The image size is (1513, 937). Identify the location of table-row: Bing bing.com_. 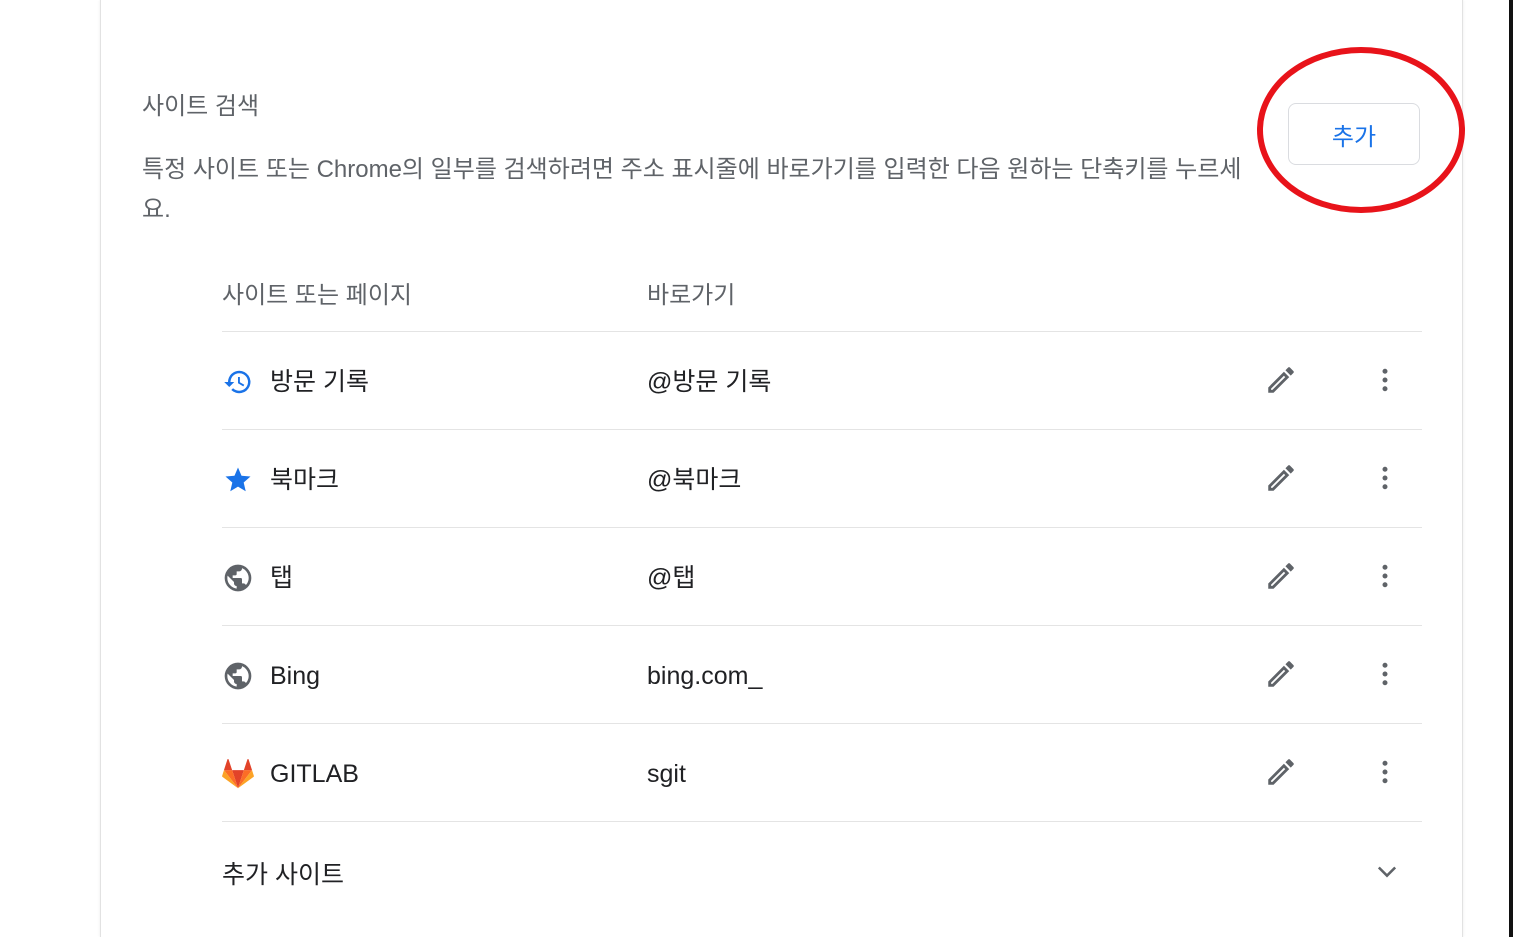
(822, 674).